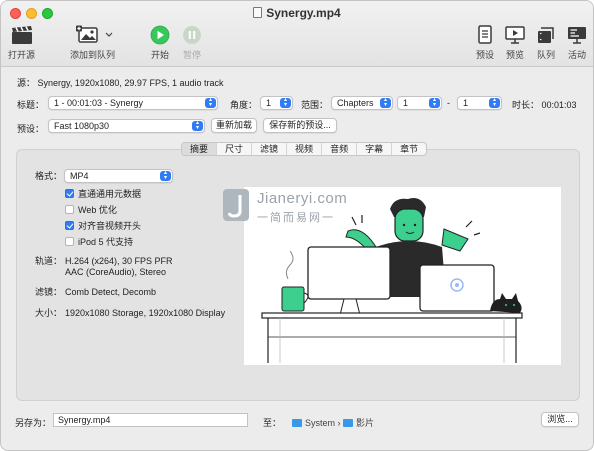 The image size is (594, 451). What do you see at coordinates (375, 149) in the screenshot?
I see `tab-subtitles: 字幕` at bounding box center [375, 149].